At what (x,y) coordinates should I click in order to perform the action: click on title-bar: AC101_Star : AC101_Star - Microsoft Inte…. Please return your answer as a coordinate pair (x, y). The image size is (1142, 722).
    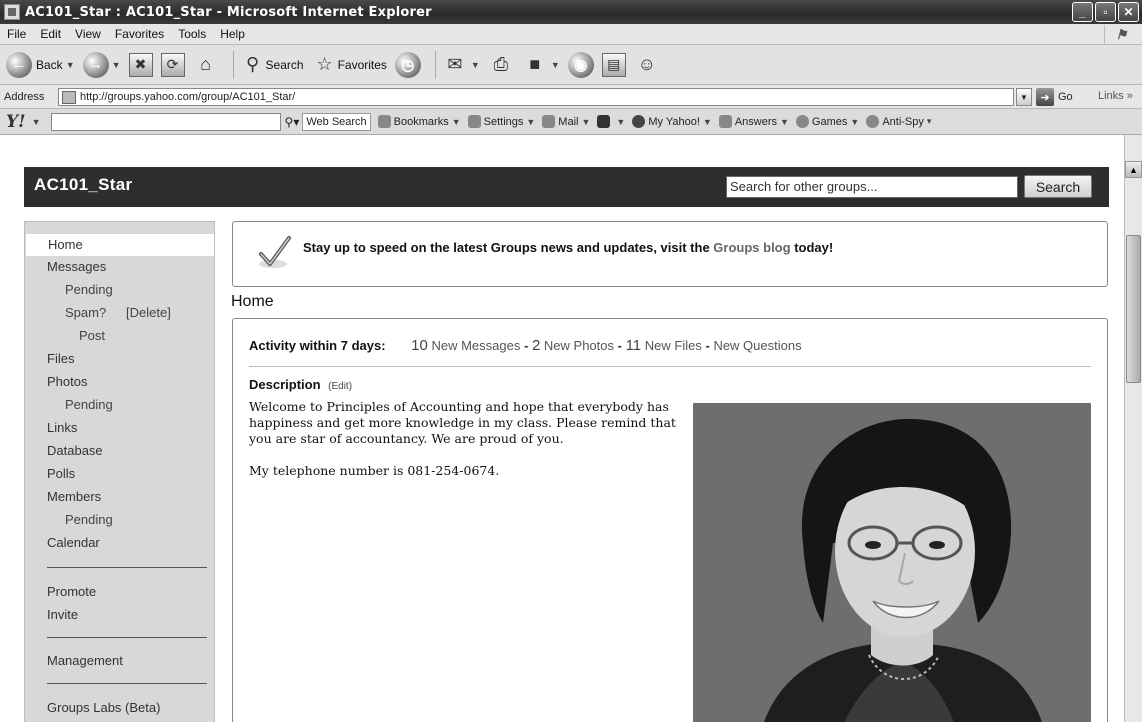
    Looking at the image, I should click on (571, 12).